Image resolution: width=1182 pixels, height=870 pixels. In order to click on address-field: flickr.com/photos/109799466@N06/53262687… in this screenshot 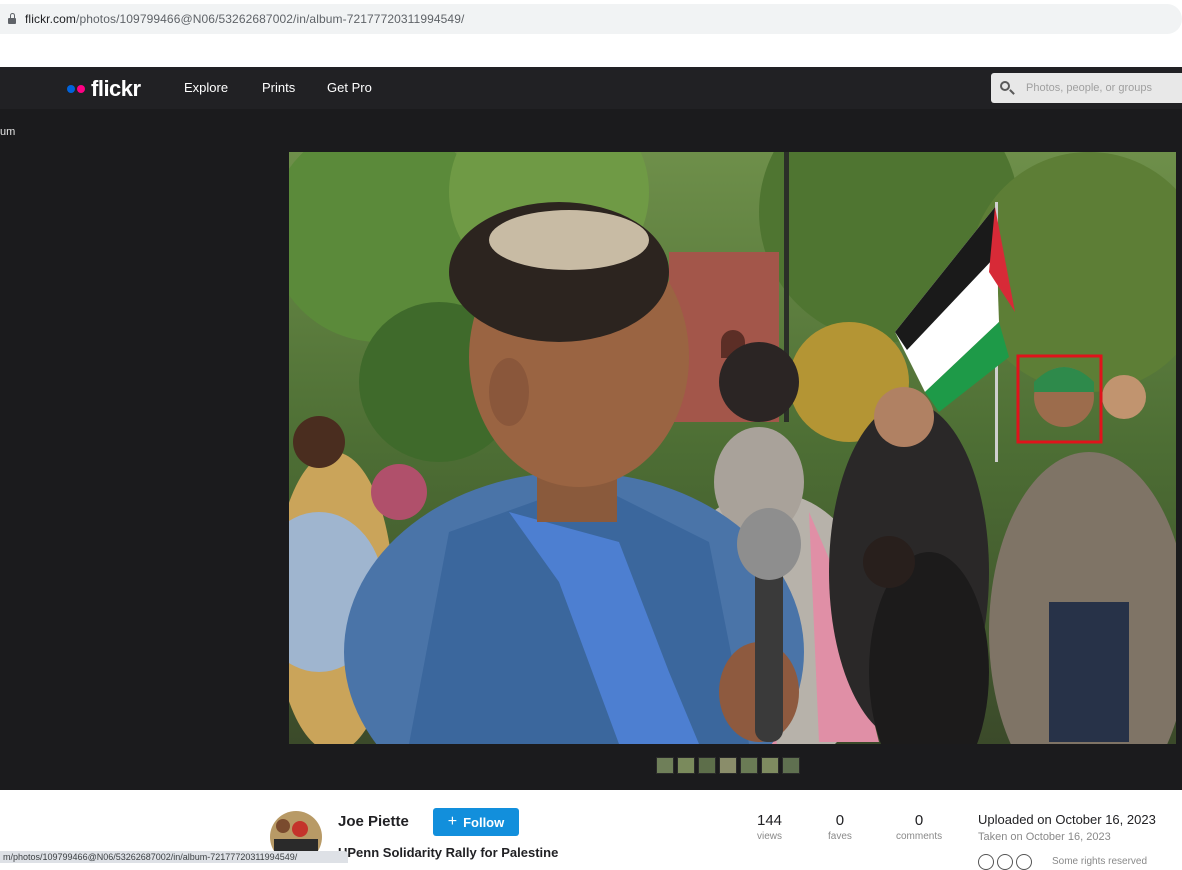, I will do `click(591, 19)`.